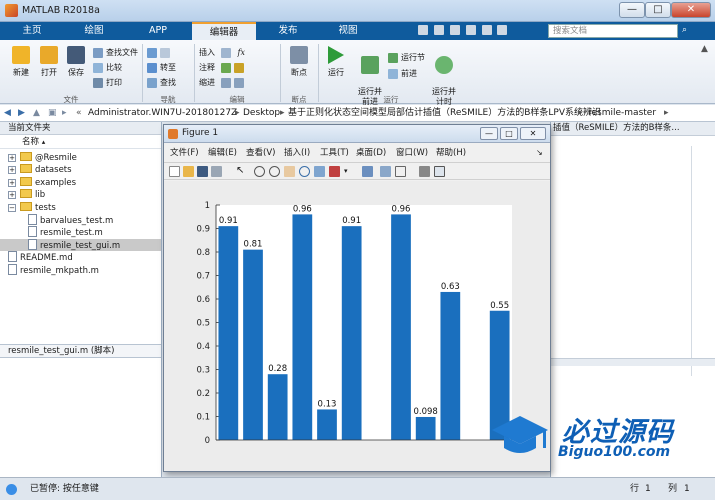  Describe the element at coordinates (216, 171) in the screenshot. I see `print-figure-icon` at that location.